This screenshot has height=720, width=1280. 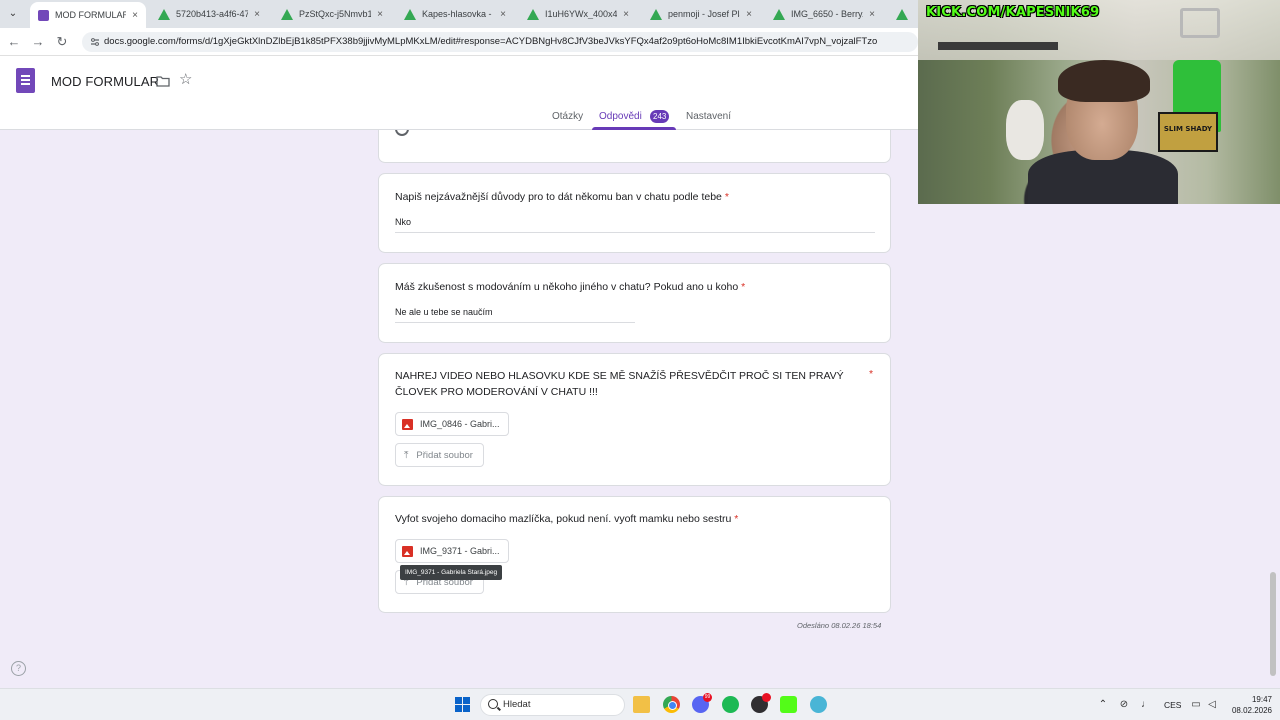 What do you see at coordinates (818, 704) in the screenshot?
I see `app-icon` at bounding box center [818, 704].